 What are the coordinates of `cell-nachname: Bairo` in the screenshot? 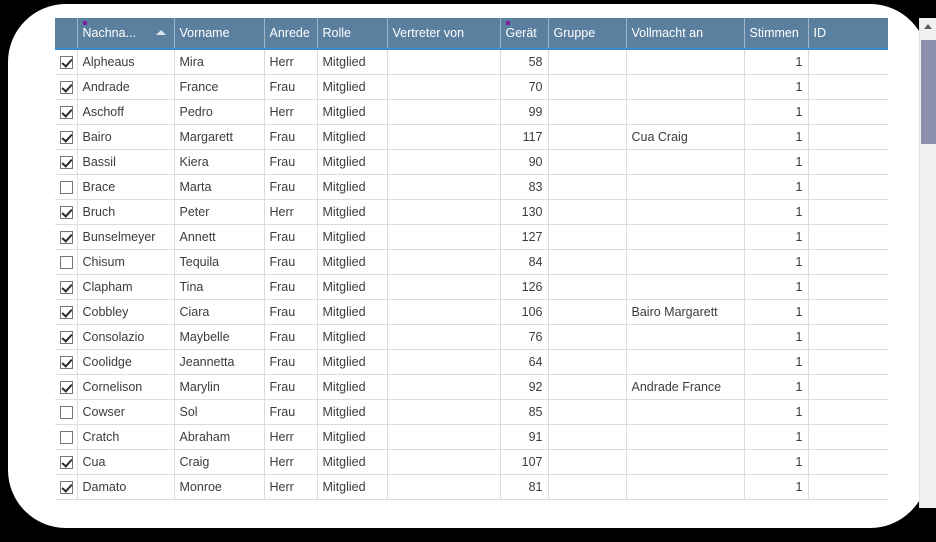 It's located at (126, 137).